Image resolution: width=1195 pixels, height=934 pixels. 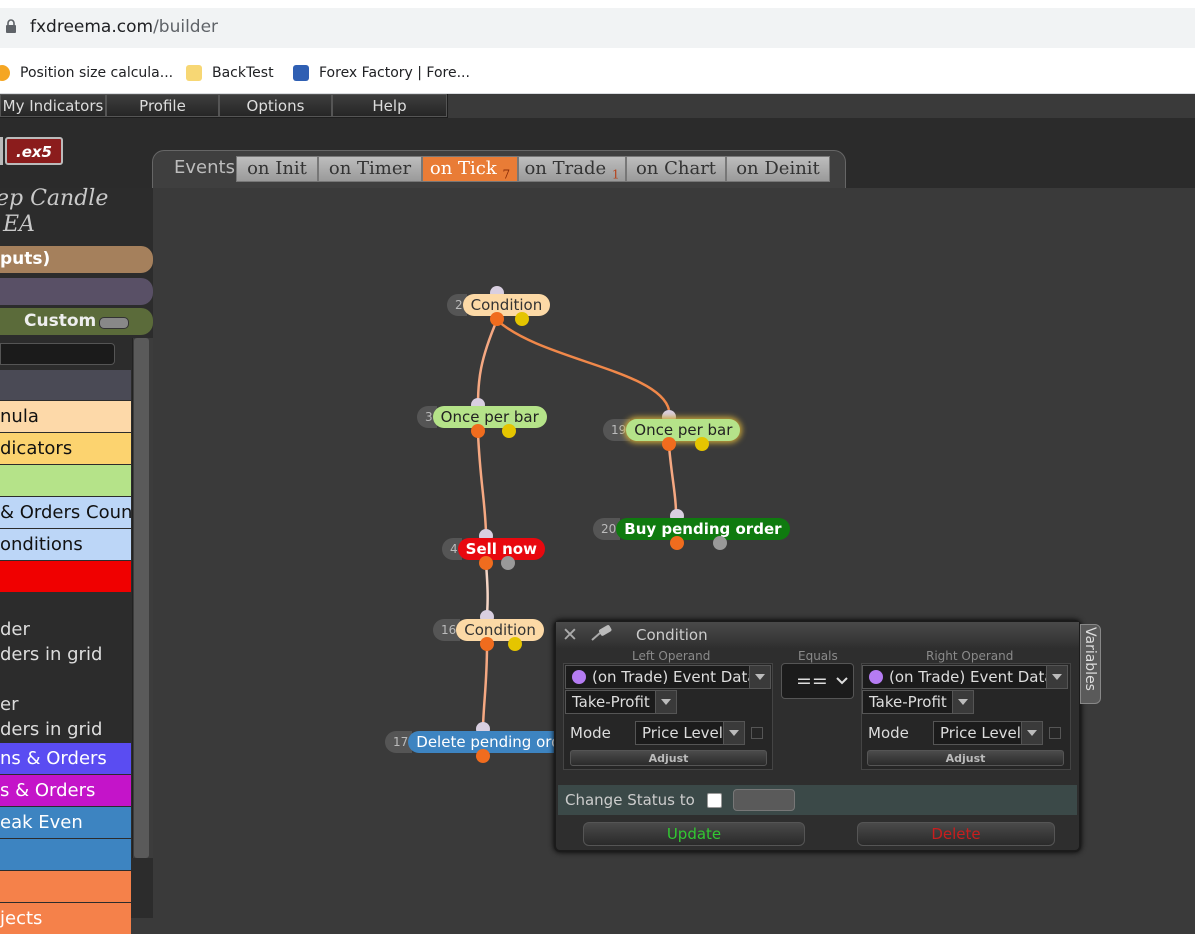 I want to click on sidebar-block-3: ders in grid, so click(x=51, y=729).